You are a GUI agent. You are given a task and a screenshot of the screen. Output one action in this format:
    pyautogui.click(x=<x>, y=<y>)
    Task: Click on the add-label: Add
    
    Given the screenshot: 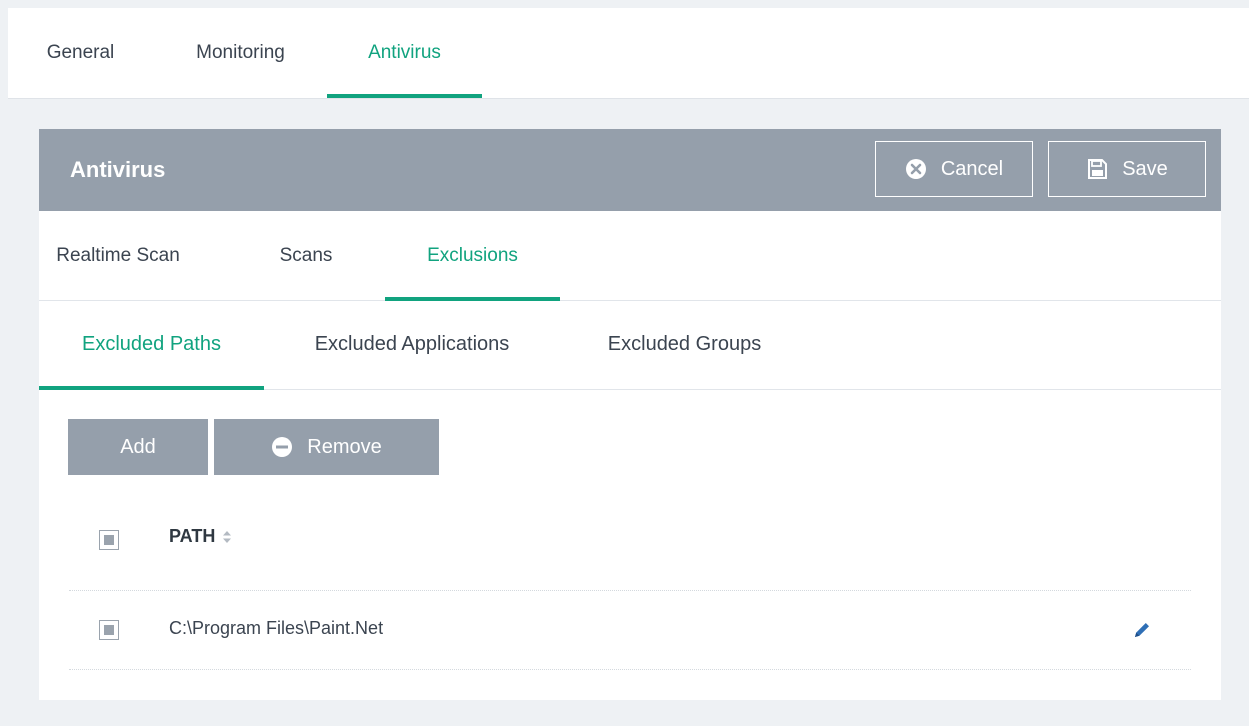 What is the action you would take?
    pyautogui.click(x=138, y=446)
    